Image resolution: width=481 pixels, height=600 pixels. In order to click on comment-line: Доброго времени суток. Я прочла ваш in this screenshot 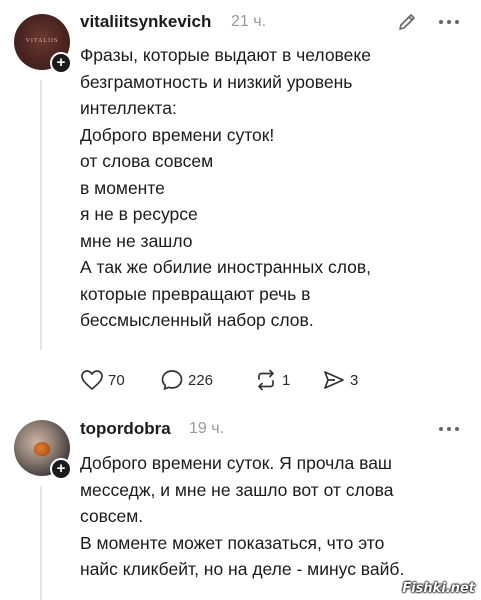, I will do `click(236, 463)`.